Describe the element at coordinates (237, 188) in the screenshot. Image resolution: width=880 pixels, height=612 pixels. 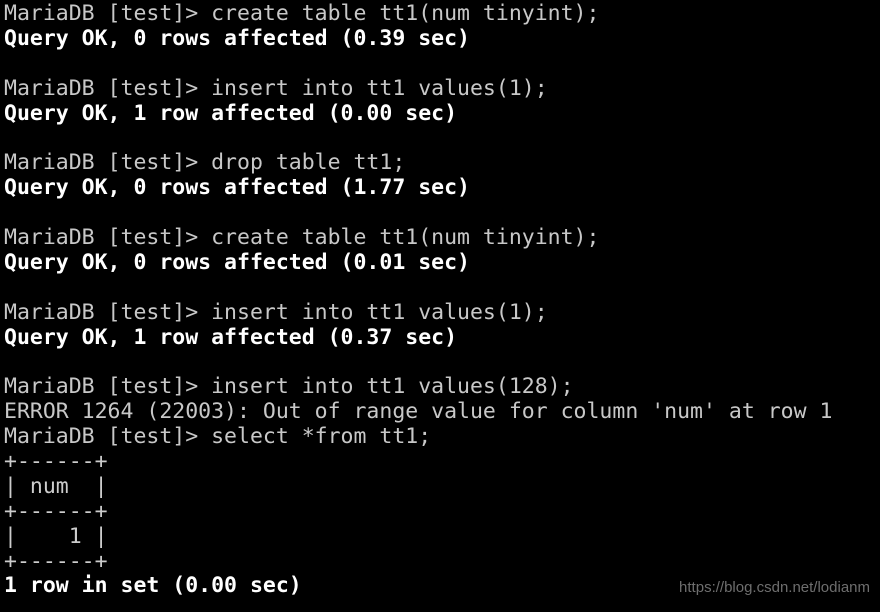
I see `terminal-line-result: Query OK, 0 rows affected (1.77 sec)` at that location.